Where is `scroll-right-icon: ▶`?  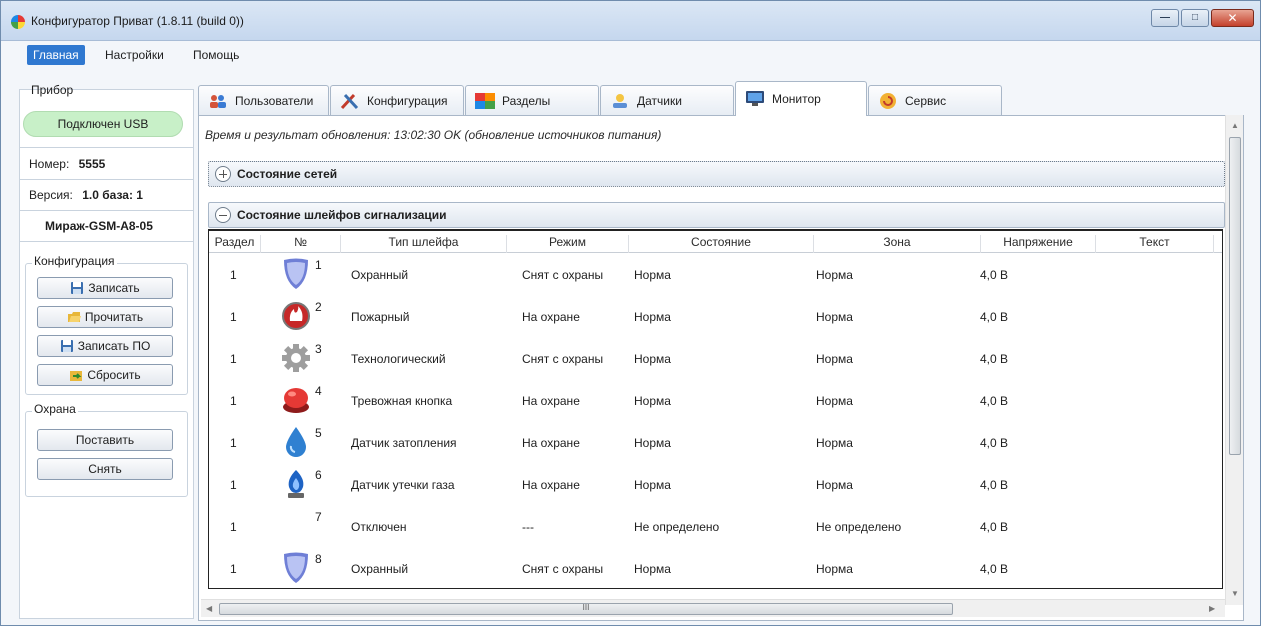 scroll-right-icon: ▶ is located at coordinates (1212, 608).